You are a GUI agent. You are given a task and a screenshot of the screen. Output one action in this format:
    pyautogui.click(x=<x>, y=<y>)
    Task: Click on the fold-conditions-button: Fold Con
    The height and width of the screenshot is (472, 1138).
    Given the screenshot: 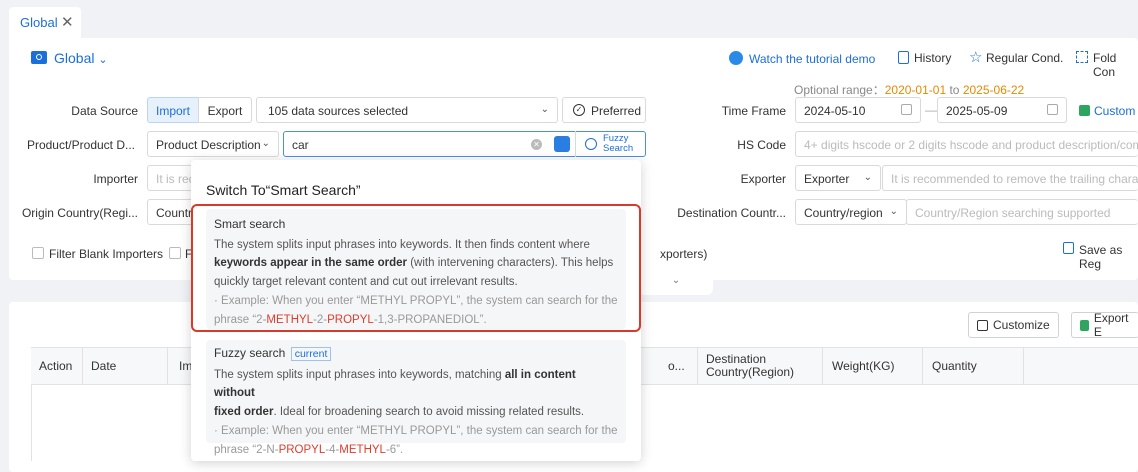 What is the action you would take?
    pyautogui.click(x=1115, y=65)
    